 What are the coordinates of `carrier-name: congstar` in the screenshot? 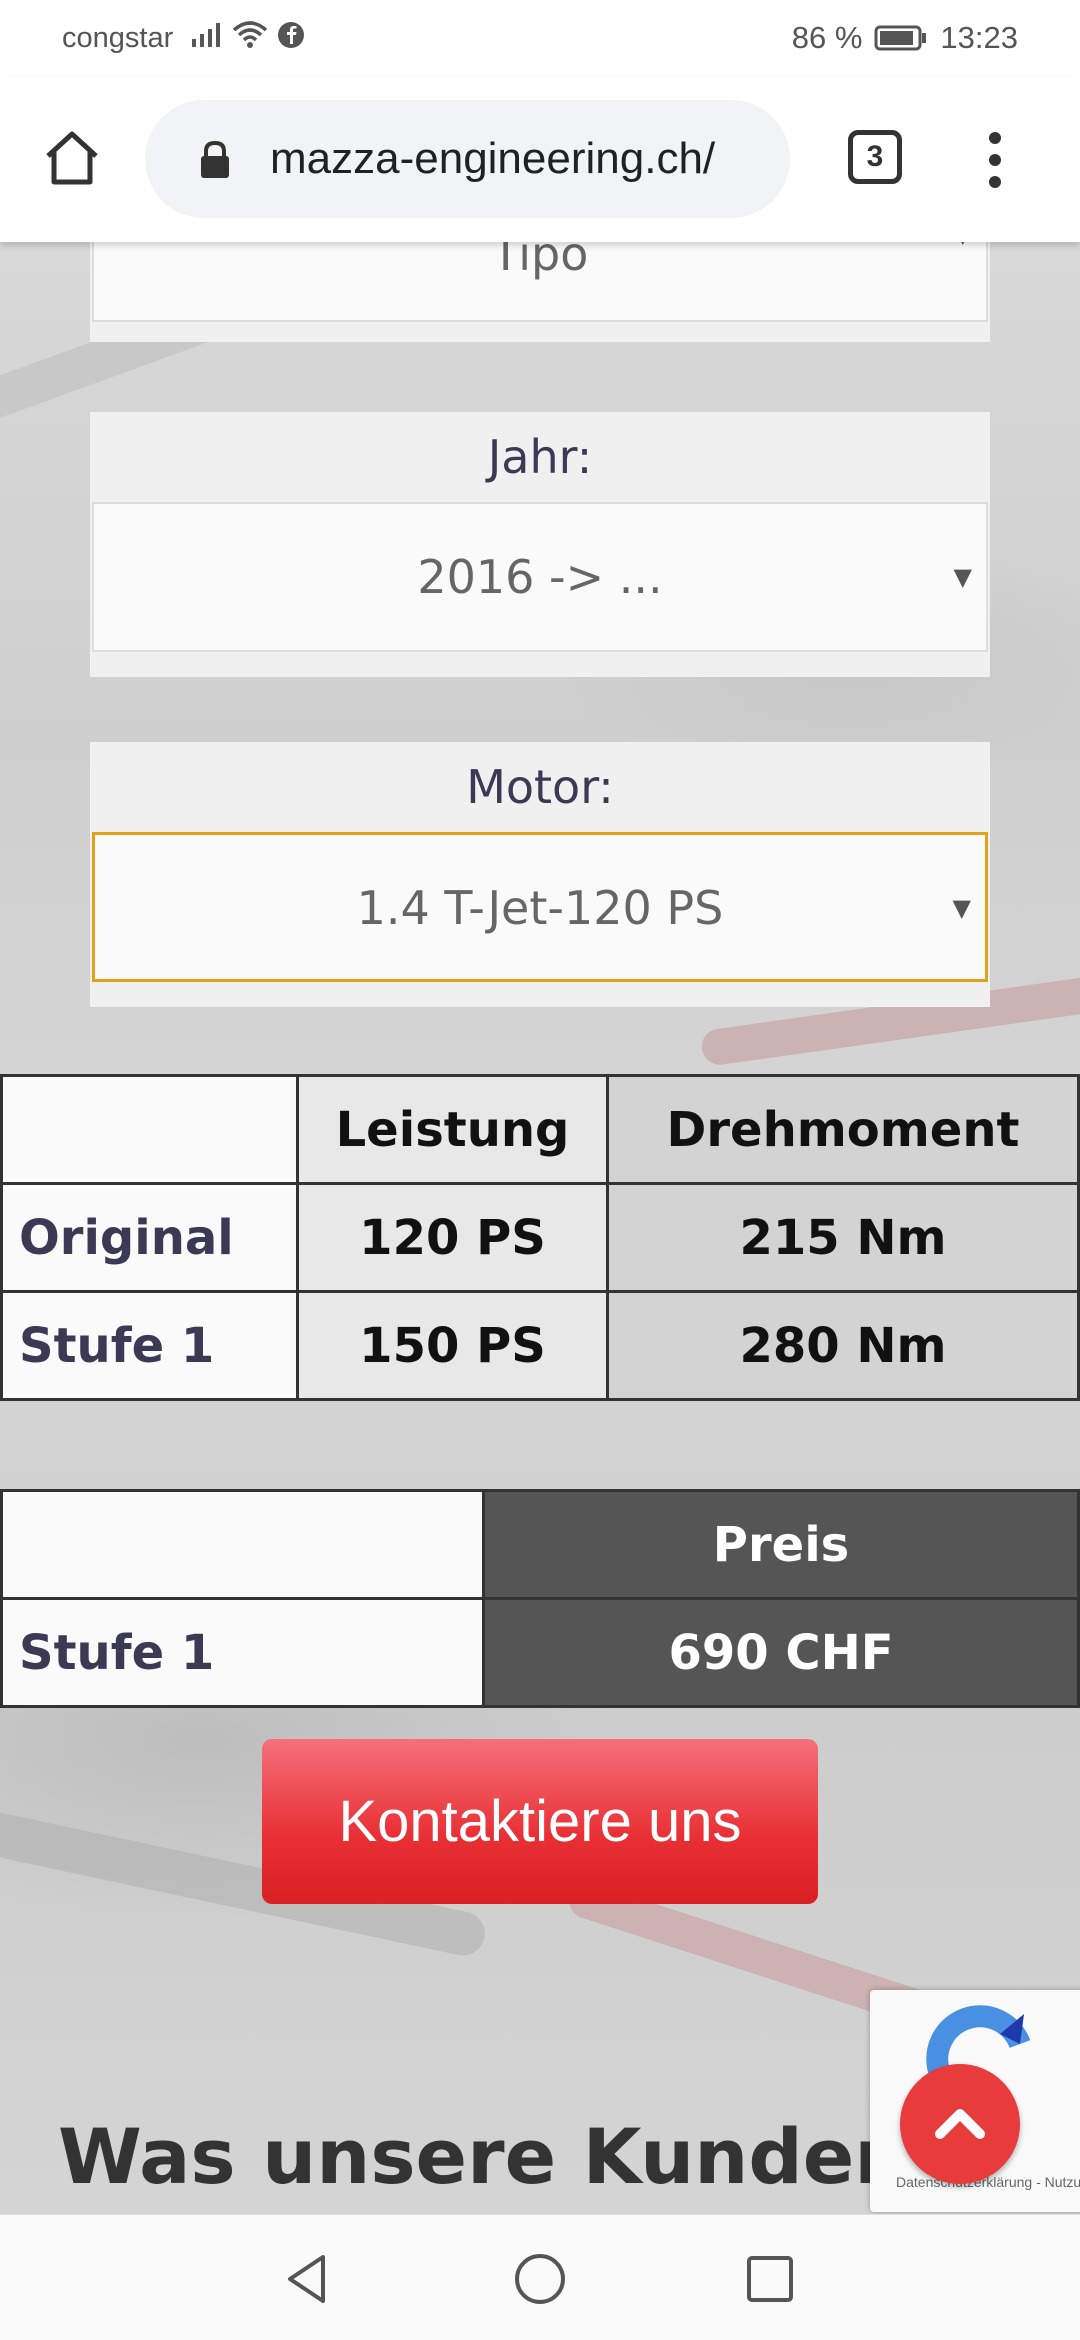 It's located at (118, 38).